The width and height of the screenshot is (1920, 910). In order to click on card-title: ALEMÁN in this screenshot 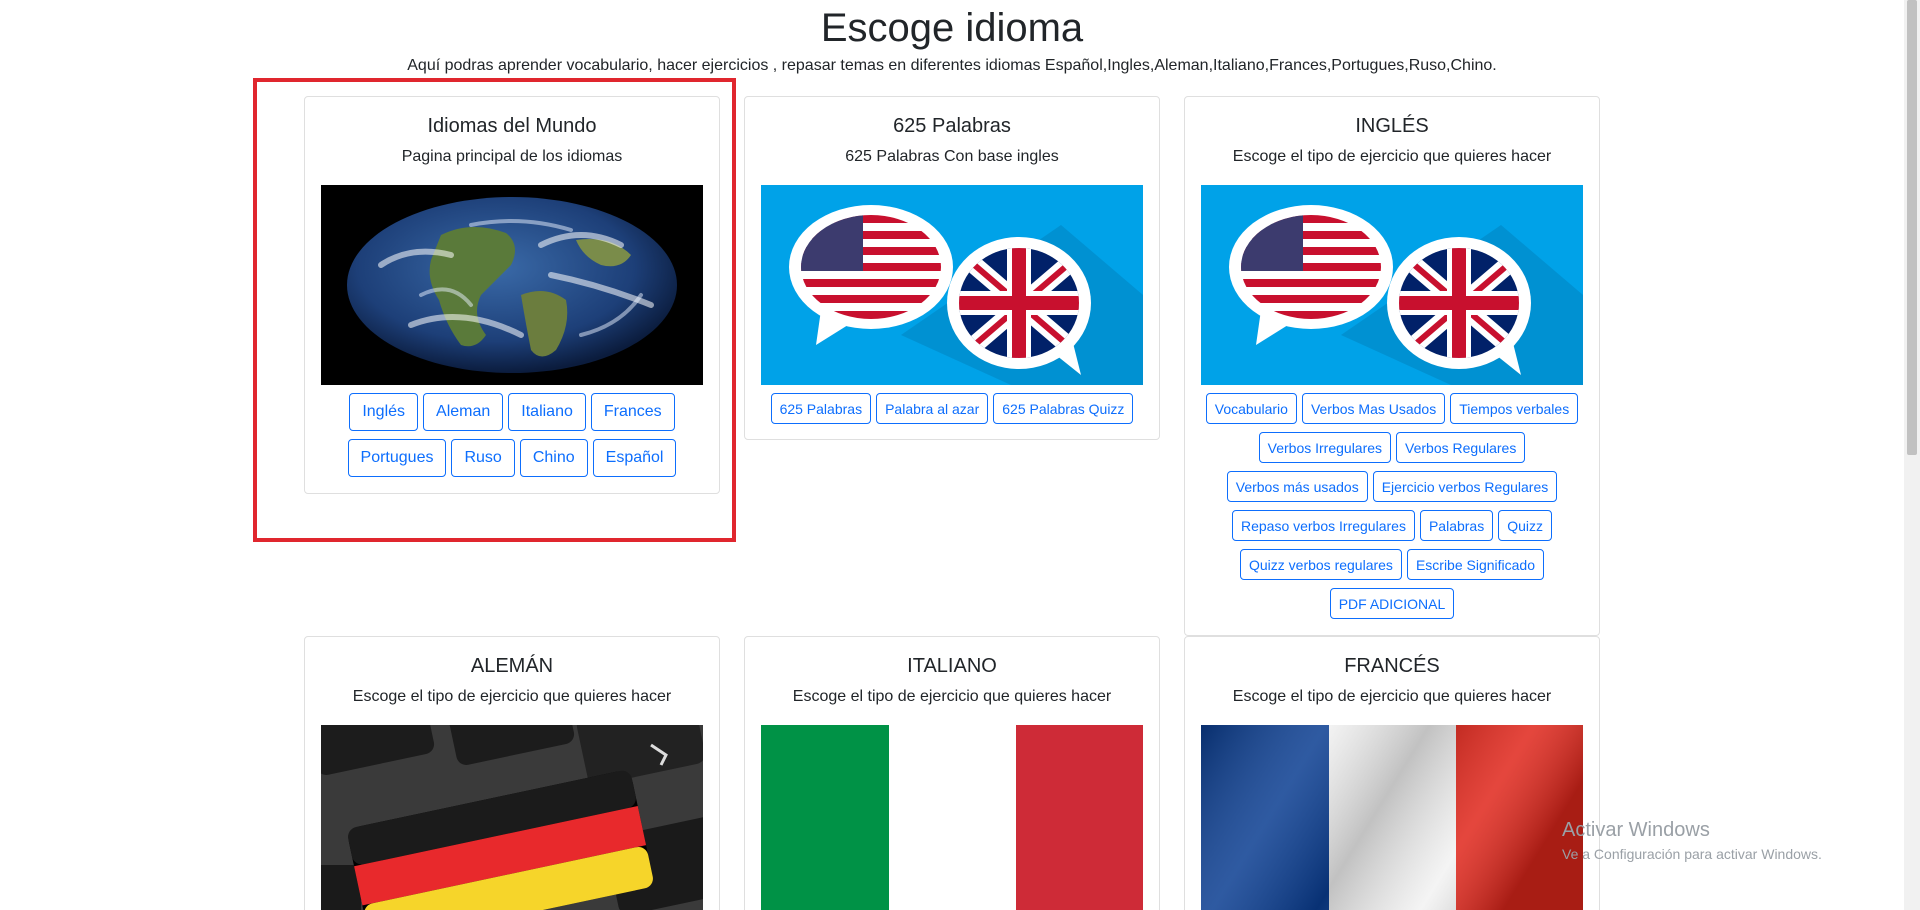, I will do `click(512, 666)`.